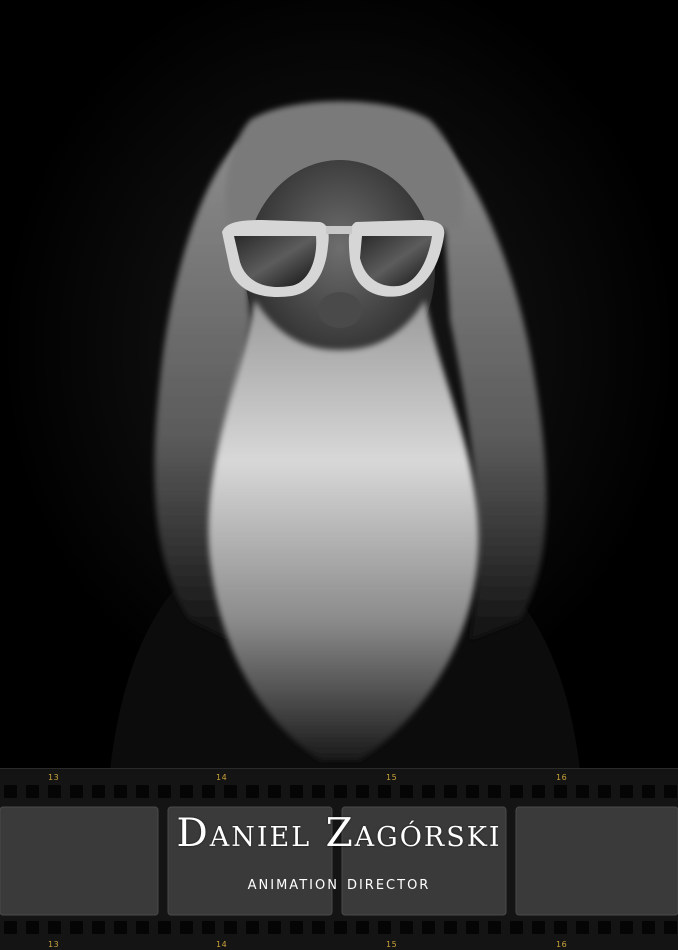 Image resolution: width=678 pixels, height=950 pixels. Describe the element at coordinates (562, 944) in the screenshot. I see `frame-number-bottom: 16` at that location.